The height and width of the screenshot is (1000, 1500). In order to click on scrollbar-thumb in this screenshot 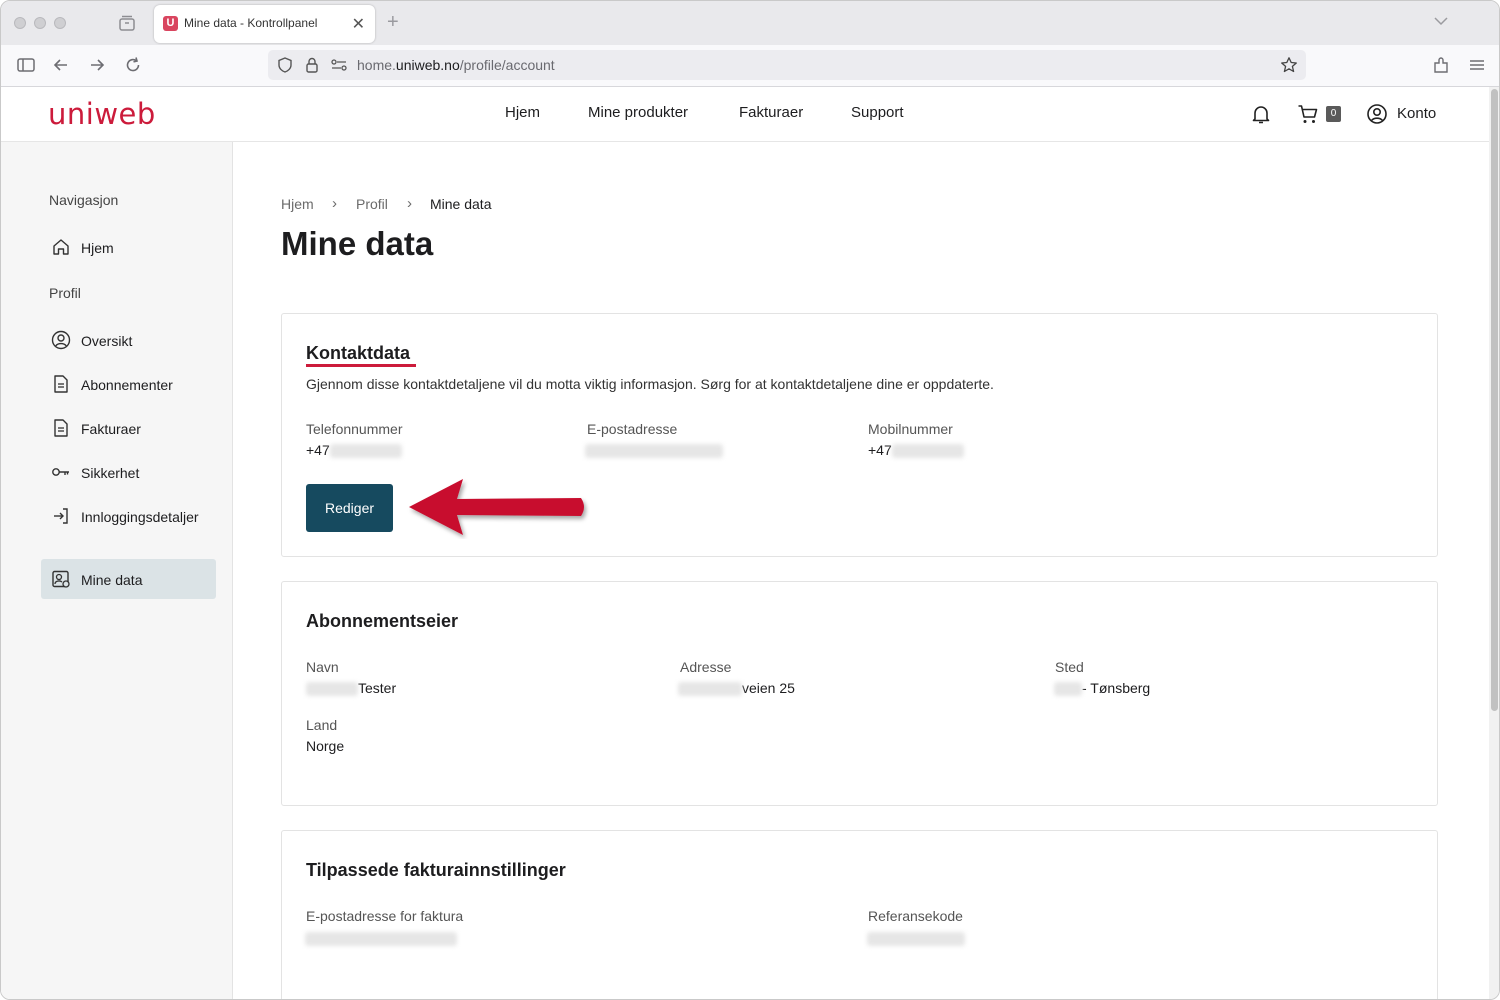, I will do `click(1494, 400)`.